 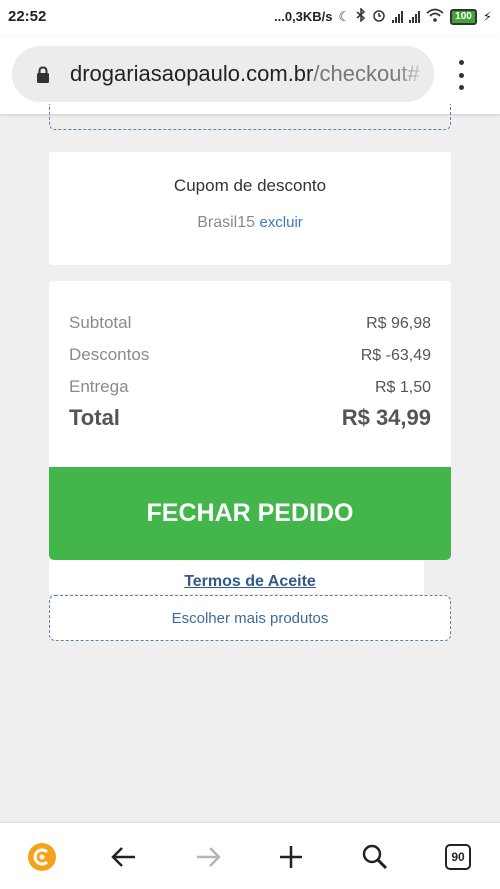 What do you see at coordinates (361, 16) in the screenshot?
I see `bluetooth-icon` at bounding box center [361, 16].